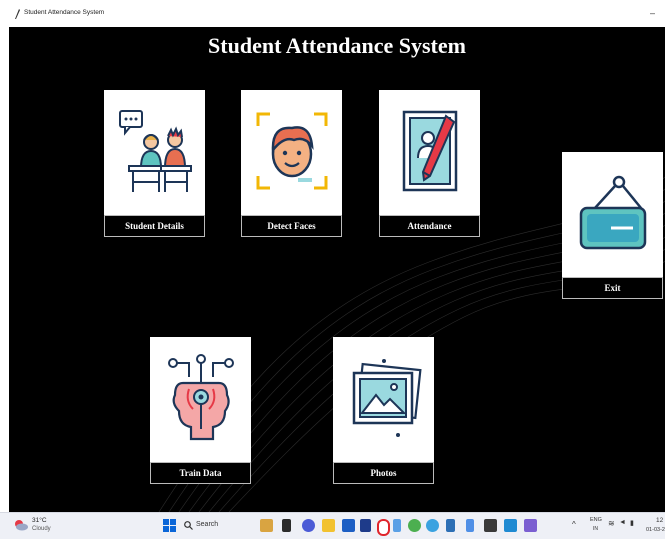 The height and width of the screenshot is (539, 665). I want to click on attendance-label: Attendance, so click(429, 226).